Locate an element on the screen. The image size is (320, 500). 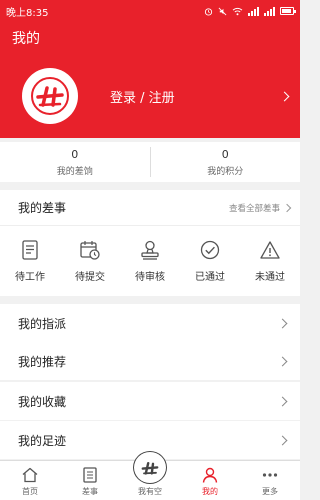
more-icon is located at coordinates (270, 475).